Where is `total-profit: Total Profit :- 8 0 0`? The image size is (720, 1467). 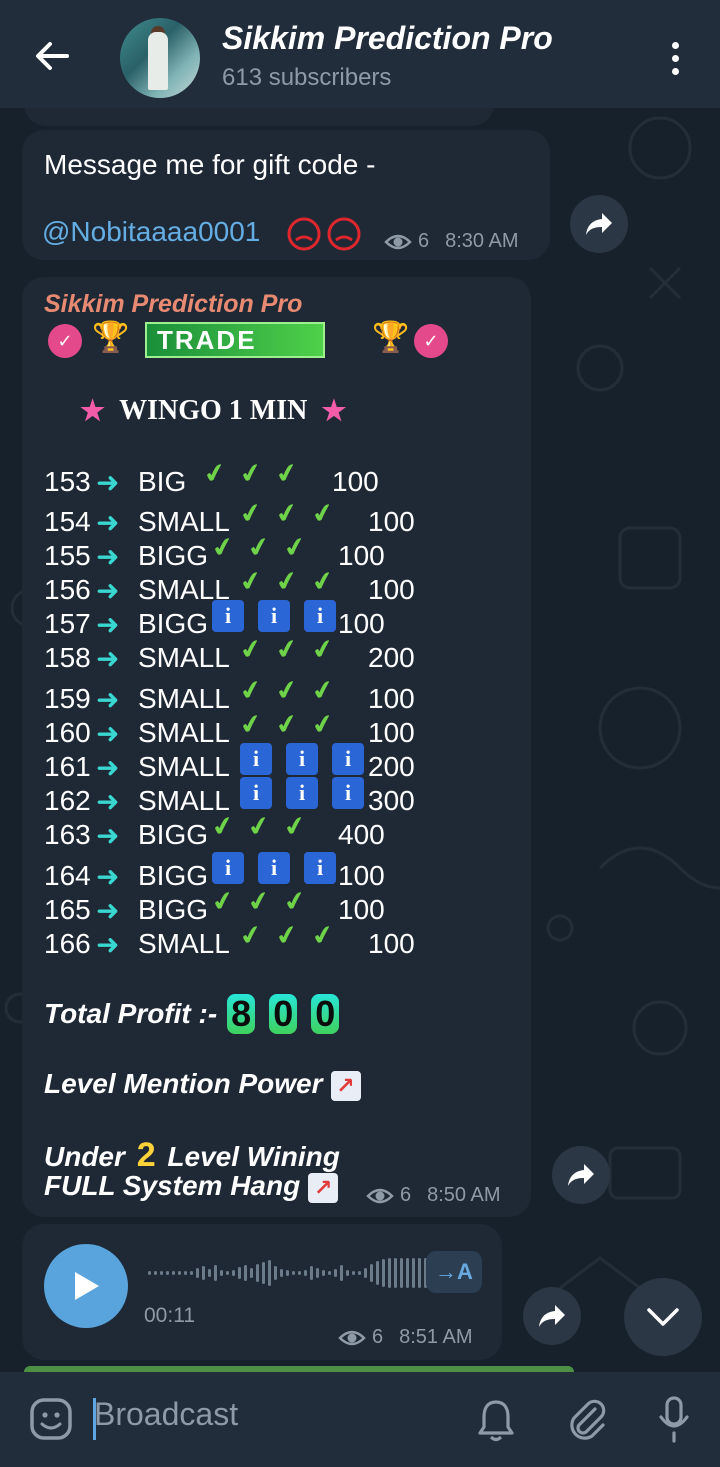 total-profit: Total Profit :- 8 0 0 is located at coordinates (192, 1014).